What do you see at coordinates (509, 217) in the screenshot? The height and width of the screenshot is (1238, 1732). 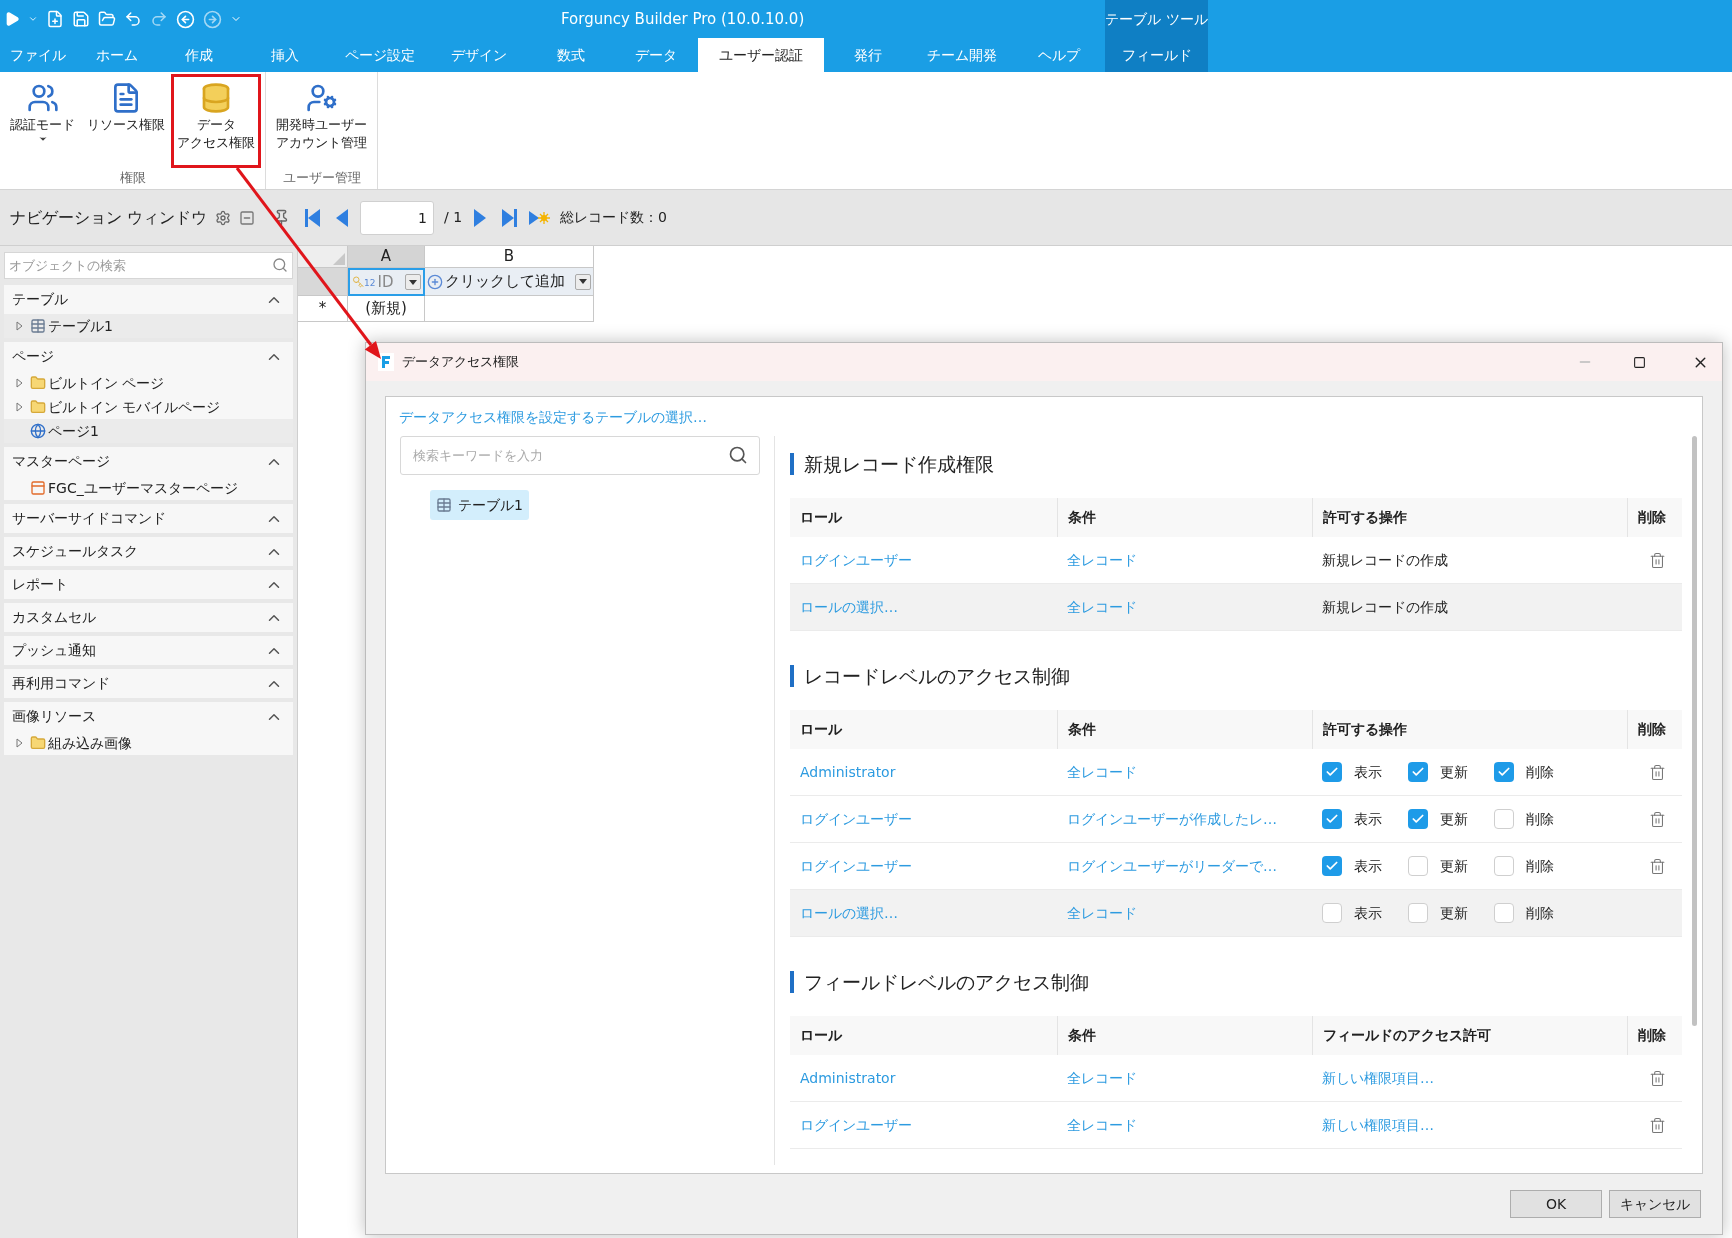 I see `last-record-button` at bounding box center [509, 217].